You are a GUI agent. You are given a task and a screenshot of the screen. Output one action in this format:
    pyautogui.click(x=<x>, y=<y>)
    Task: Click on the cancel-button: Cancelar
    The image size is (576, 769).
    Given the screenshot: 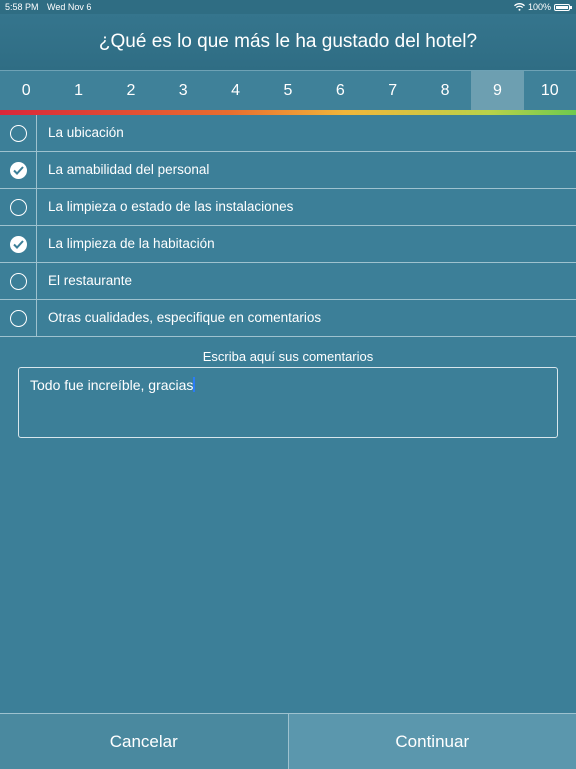 What is the action you would take?
    pyautogui.click(x=144, y=741)
    